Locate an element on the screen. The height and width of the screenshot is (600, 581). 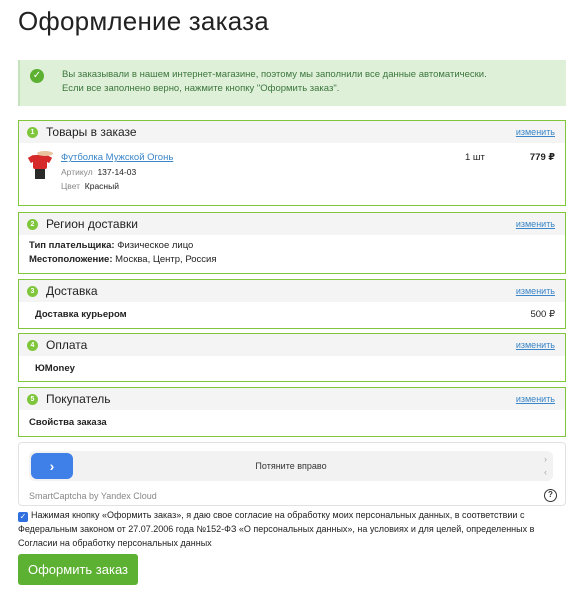
edit-delivery-link: изменить is located at coordinates (535, 291).